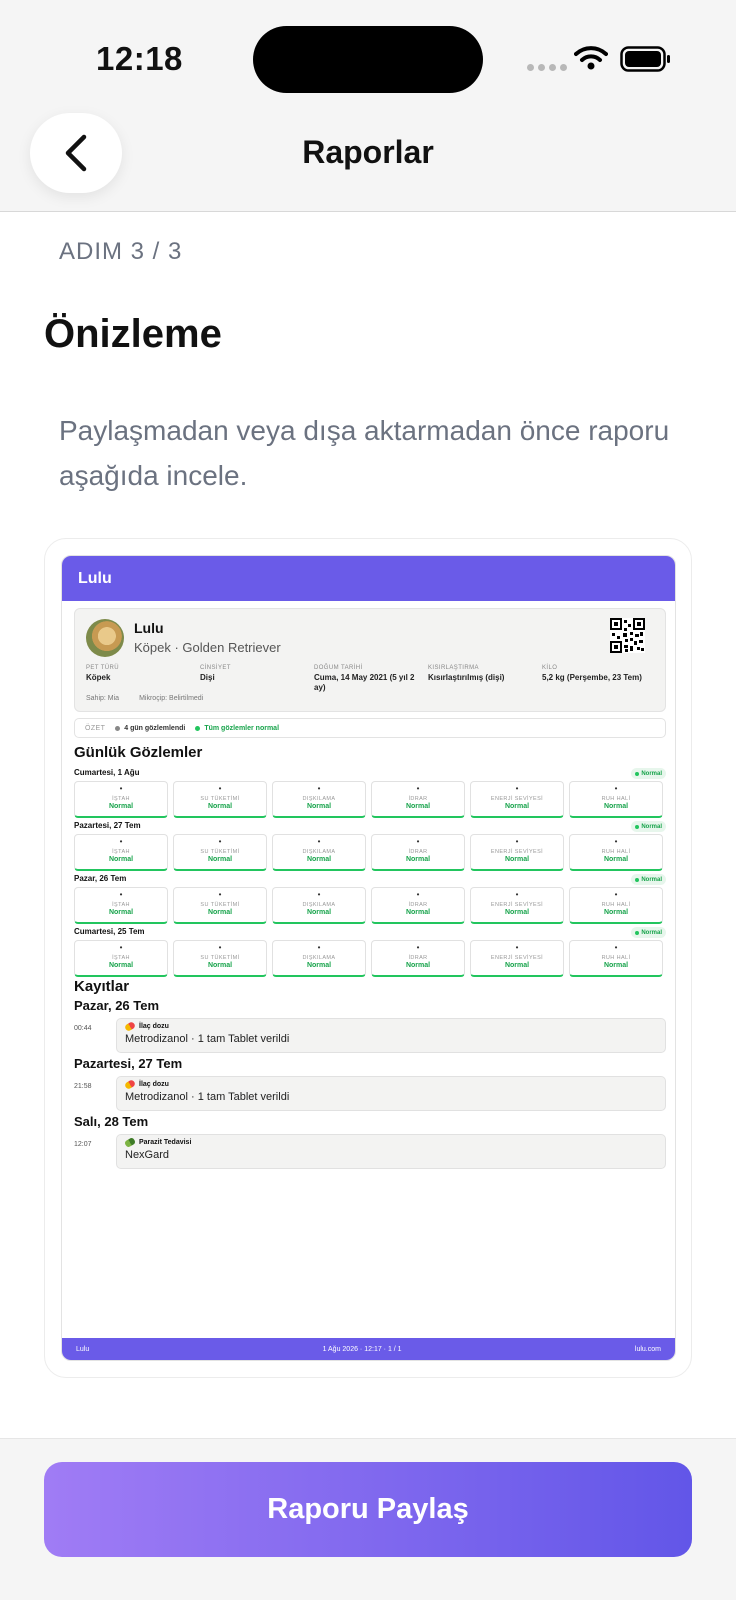 The height and width of the screenshot is (1600, 736). What do you see at coordinates (242, 728) in the screenshot?
I see `summary-status-text: Tüm gözlemler normal` at bounding box center [242, 728].